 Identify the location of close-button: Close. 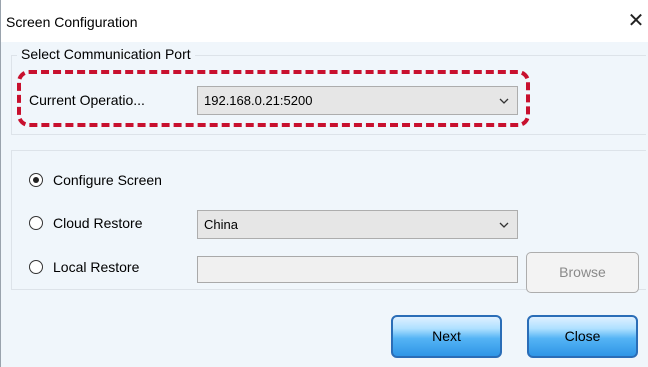
(582, 336).